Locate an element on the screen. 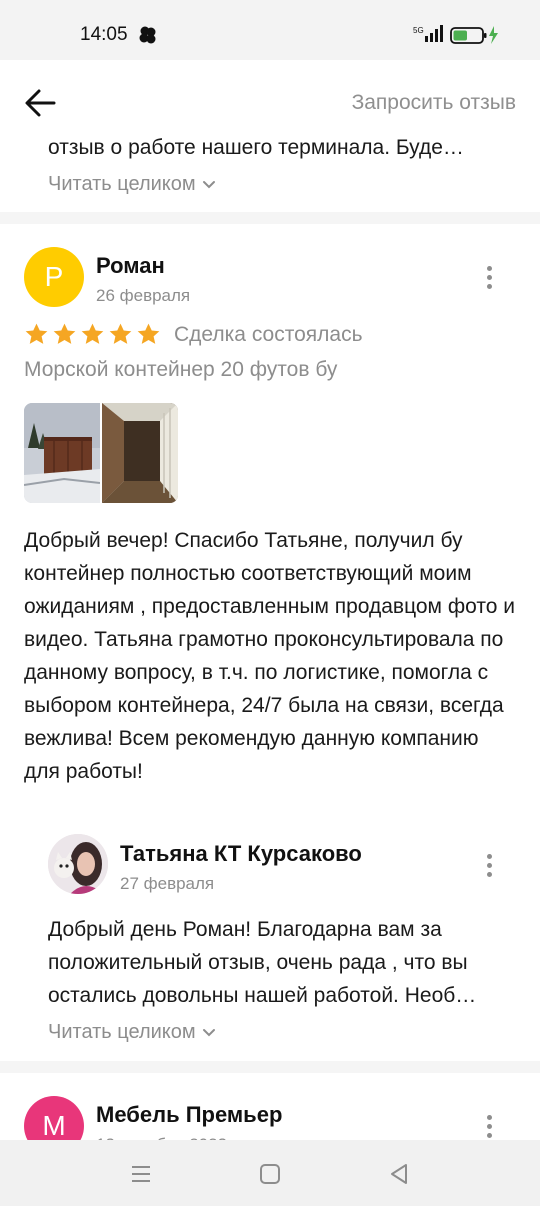 The height and width of the screenshot is (1206, 540). avatar-initial: М is located at coordinates (54, 1125).